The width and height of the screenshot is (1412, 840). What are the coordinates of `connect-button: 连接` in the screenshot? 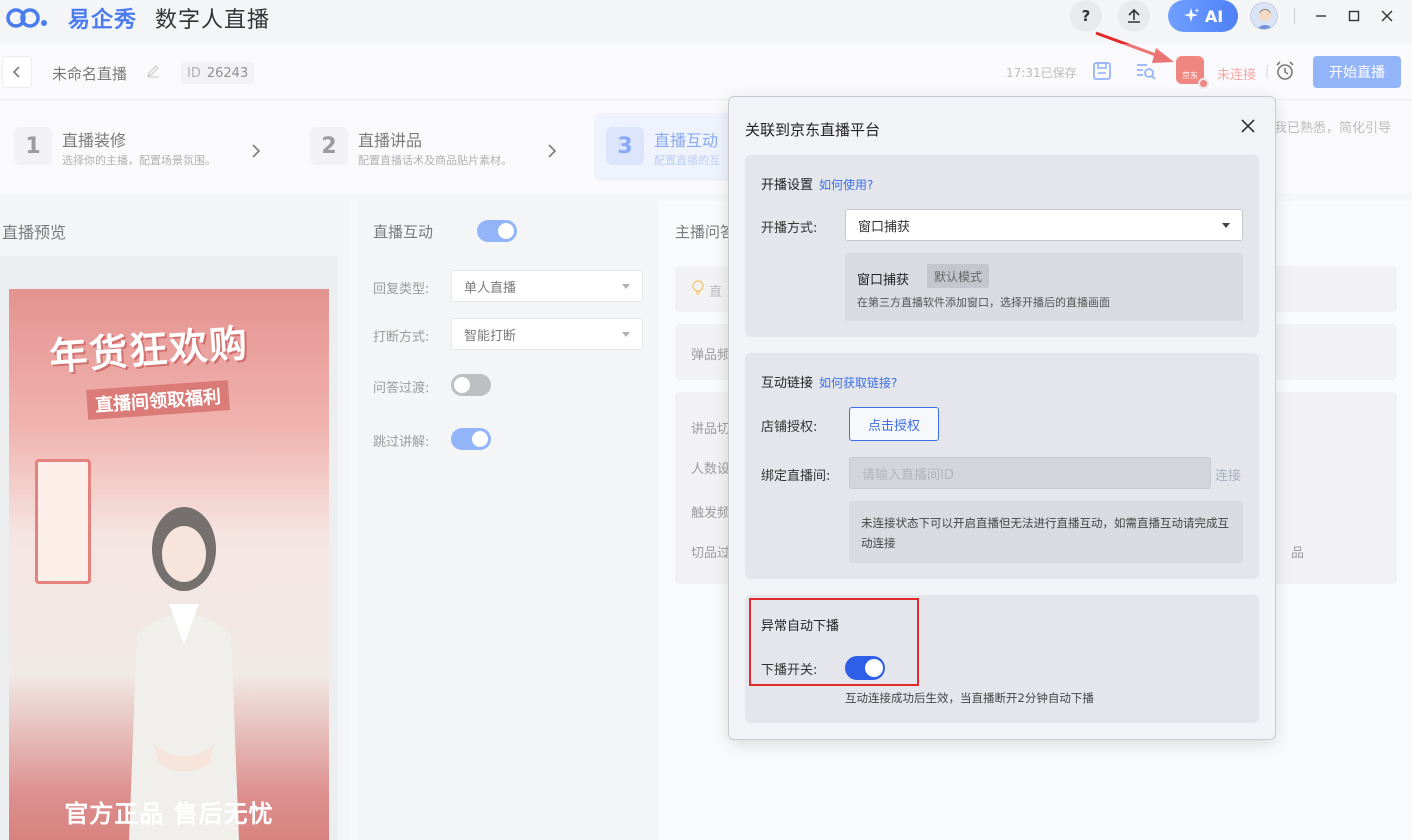 It's located at (1228, 474).